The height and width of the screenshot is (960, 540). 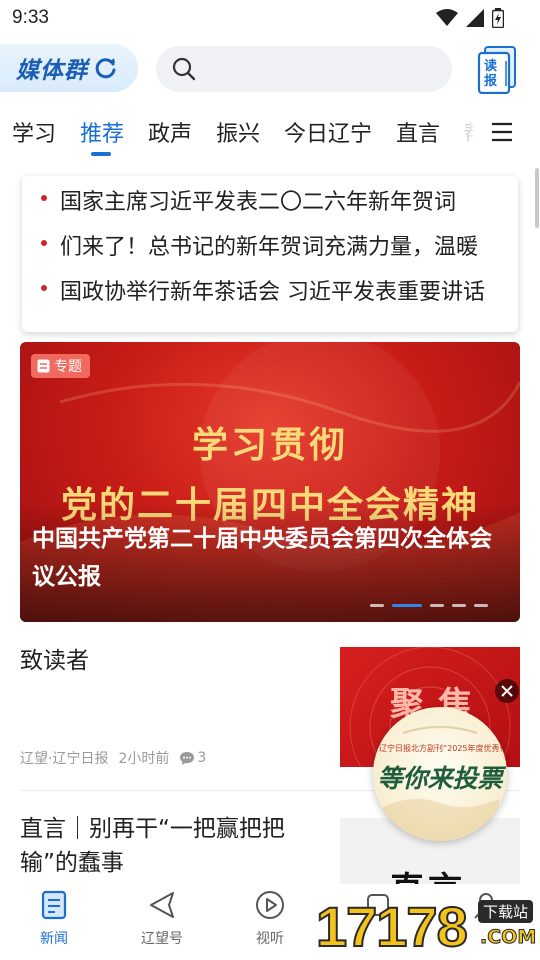 What do you see at coordinates (101, 154) in the screenshot?
I see `active-tab-indicator` at bounding box center [101, 154].